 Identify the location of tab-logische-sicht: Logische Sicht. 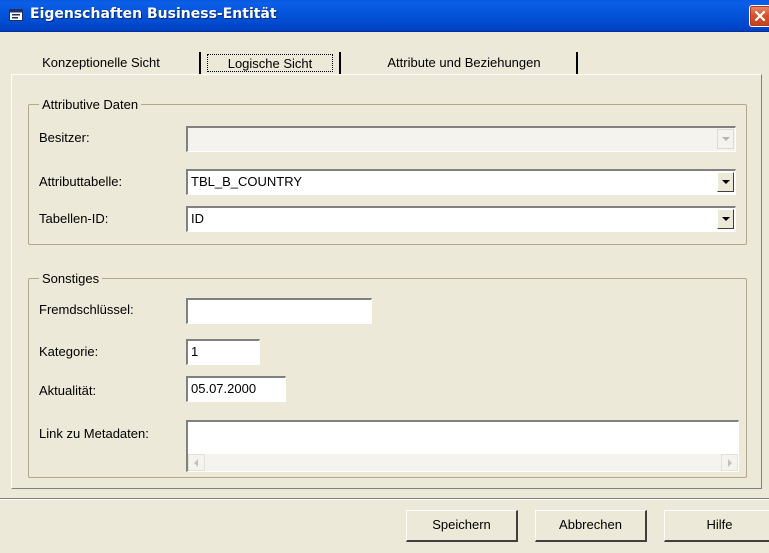
(270, 63).